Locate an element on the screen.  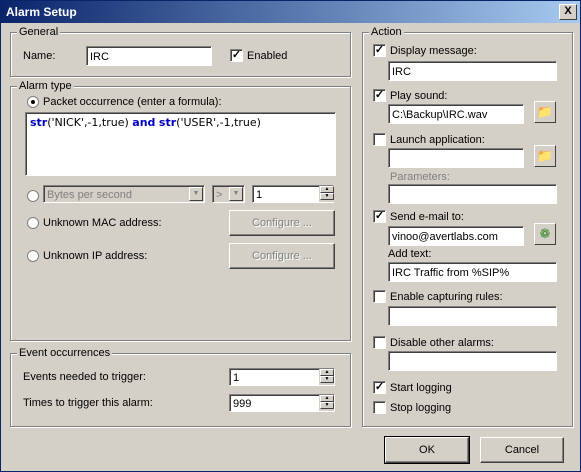
send-email-input: vinoo@avertlabs.com is located at coordinates (456, 236).